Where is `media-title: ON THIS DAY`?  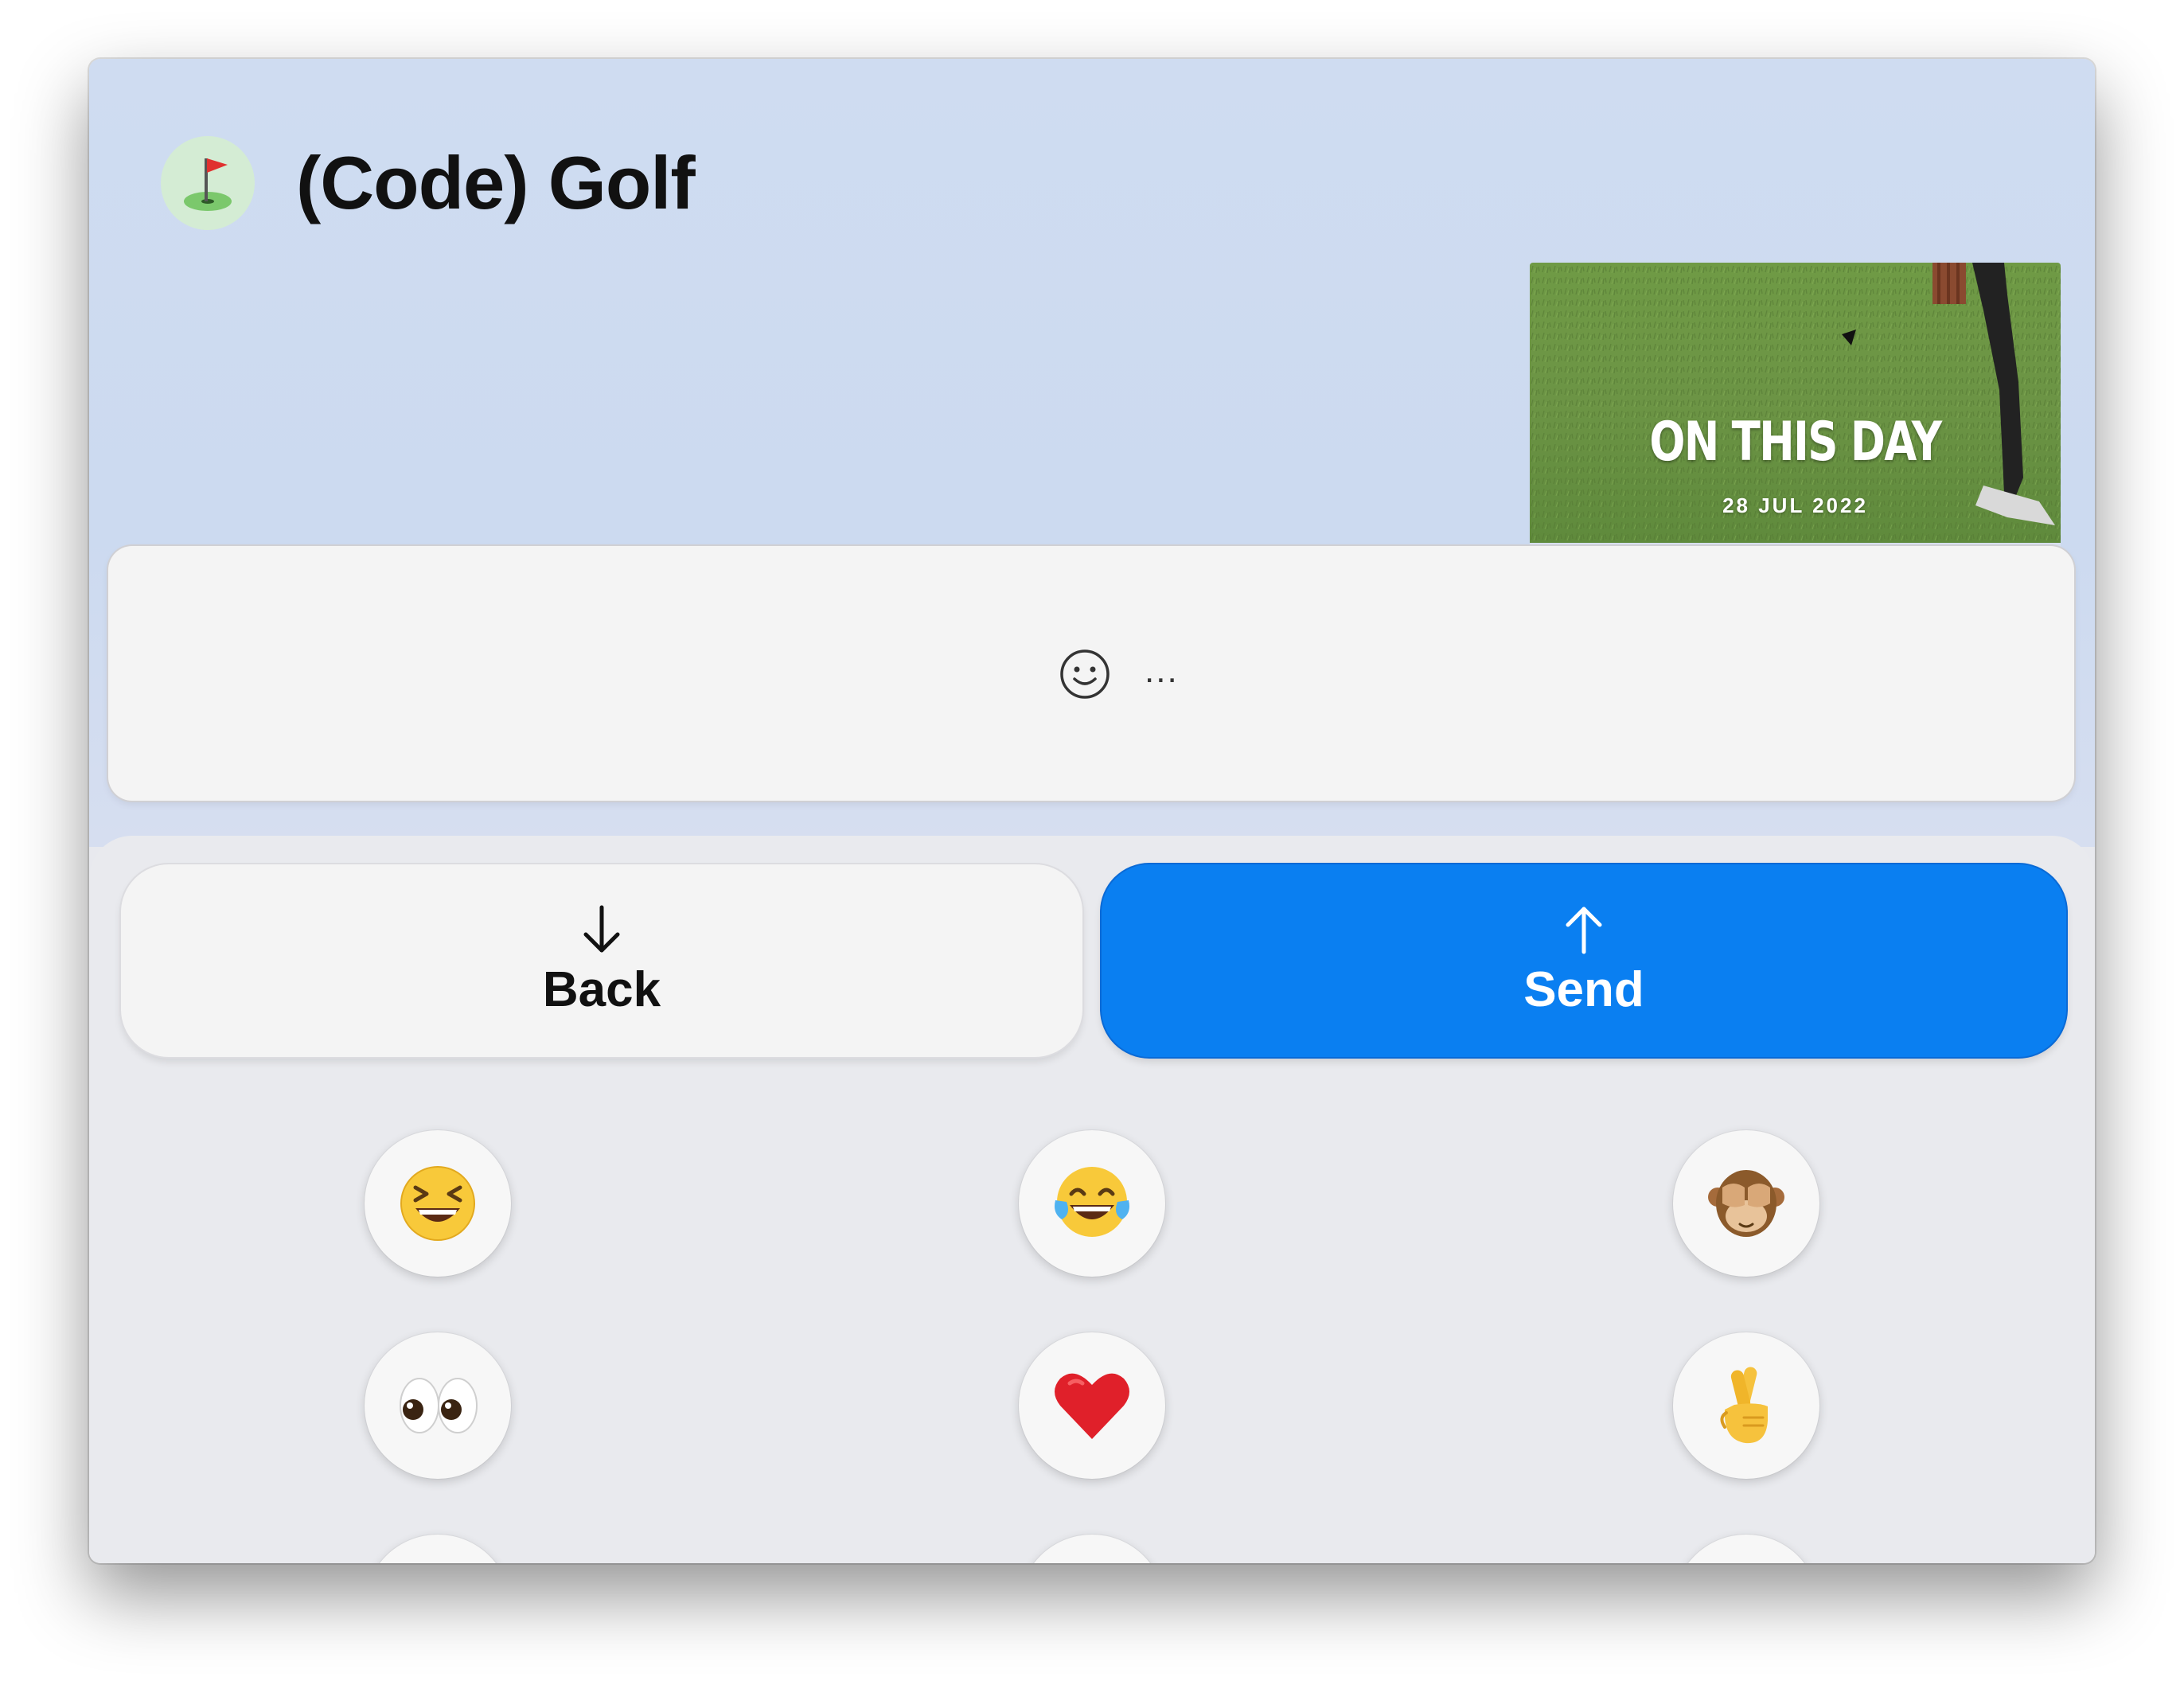
media-title: ON THIS DAY is located at coordinates (1795, 442).